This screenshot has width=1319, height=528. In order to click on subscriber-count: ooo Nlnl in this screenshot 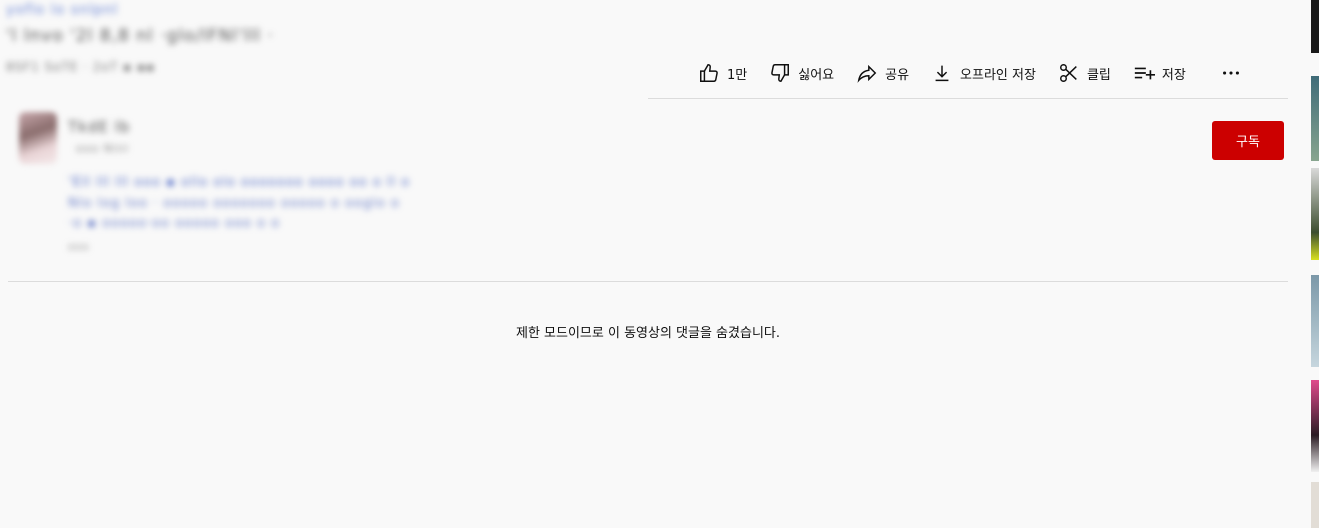, I will do `click(102, 148)`.